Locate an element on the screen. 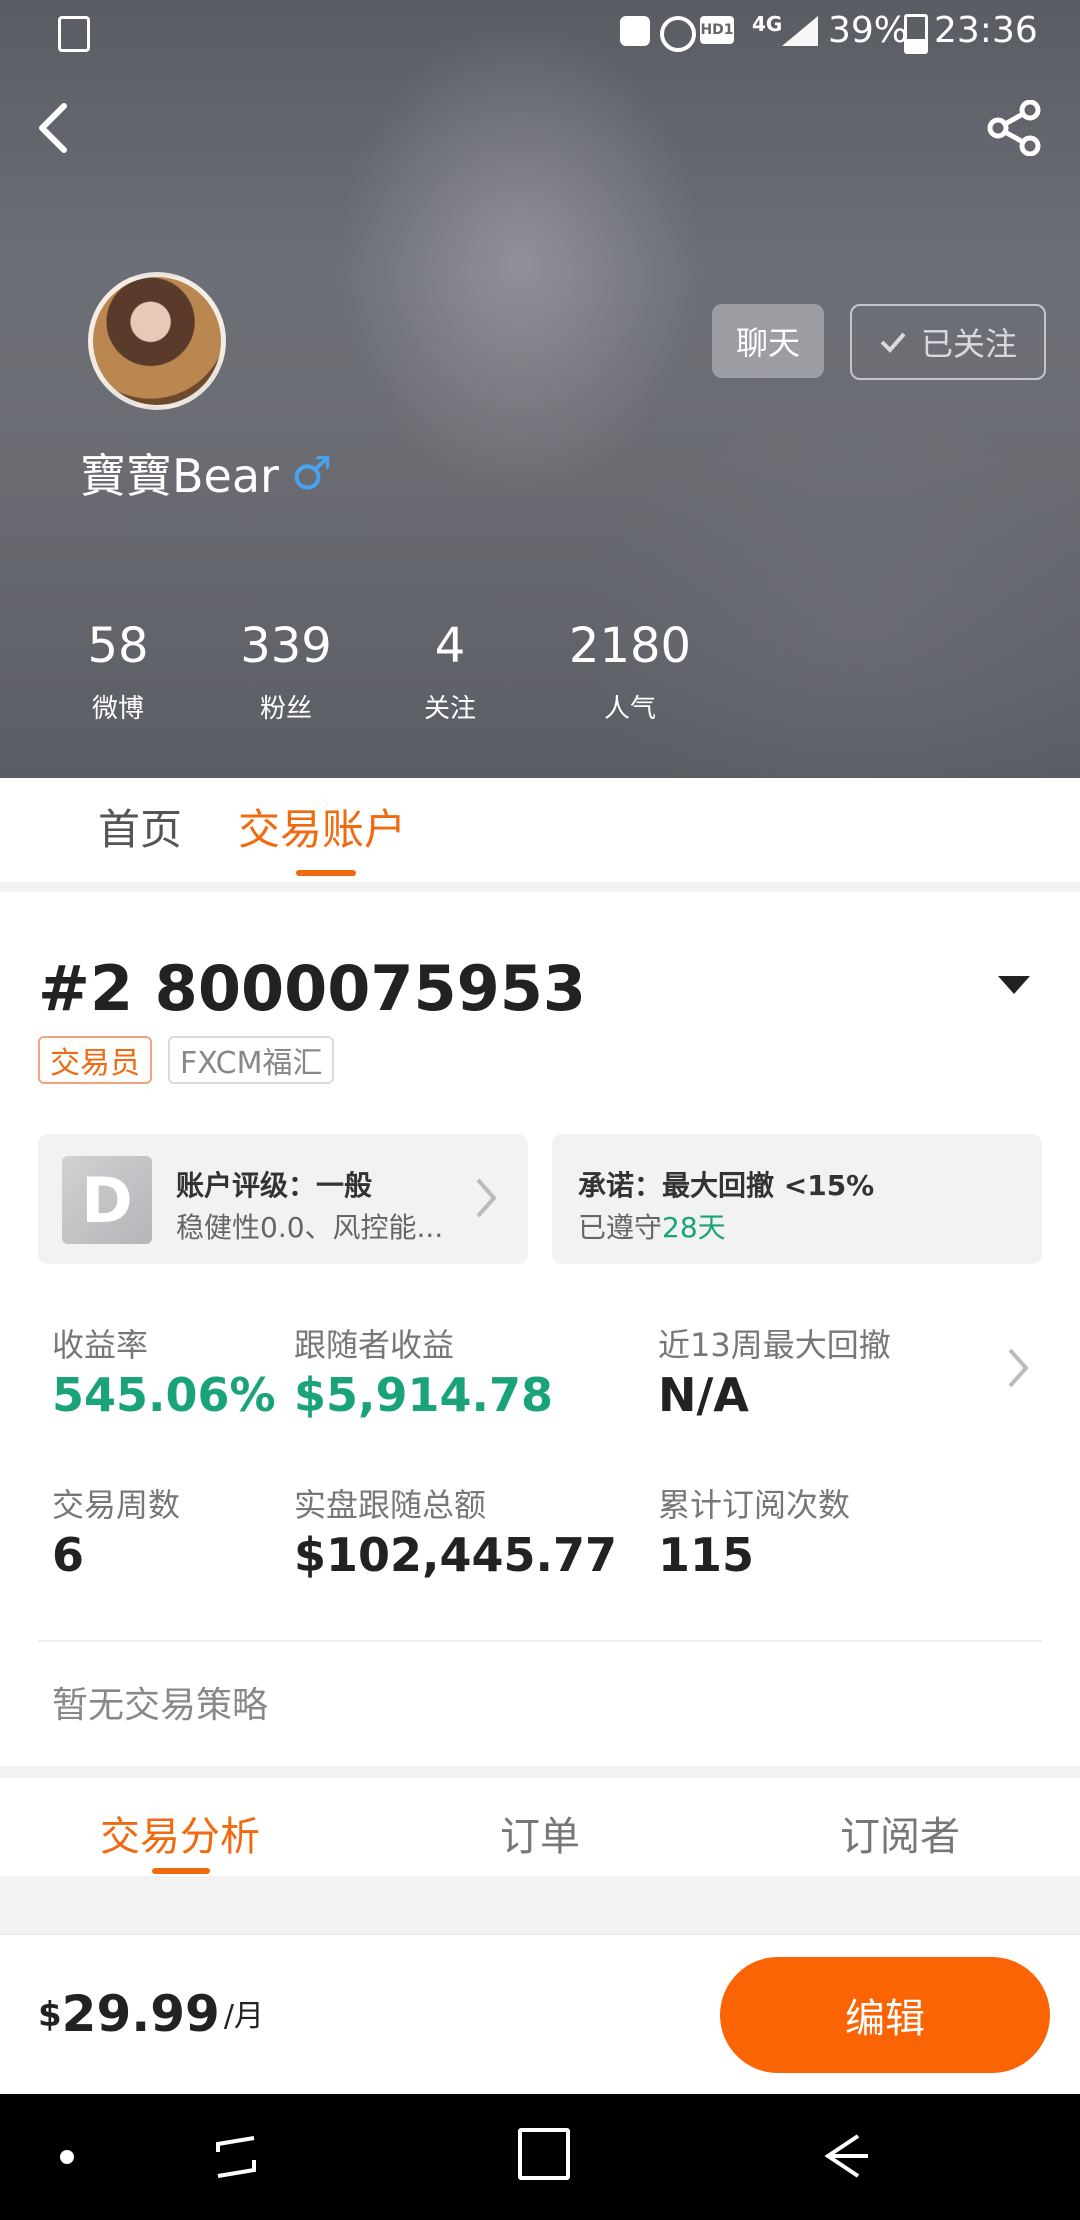 The height and width of the screenshot is (2220, 1080). metric-value-trading-weeks: 6 is located at coordinates (68, 1555).